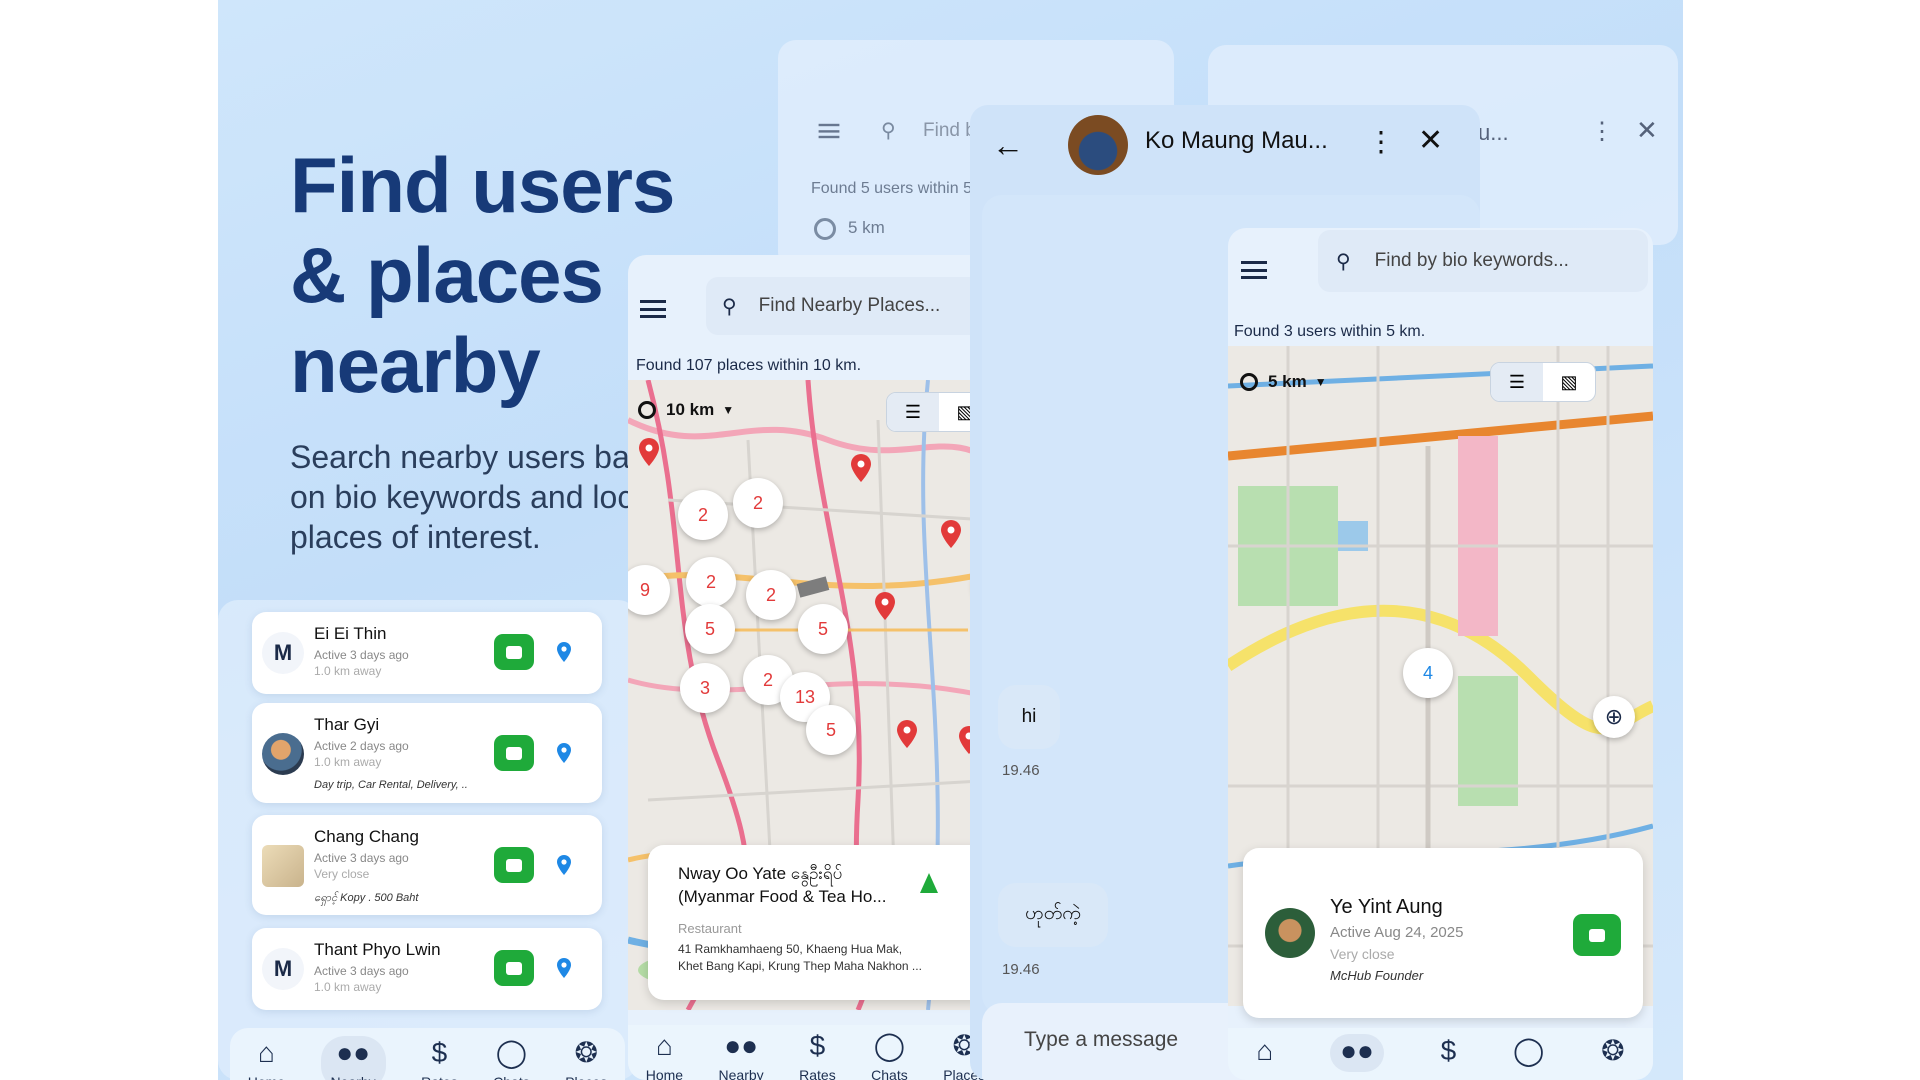  I want to click on bottom-nav: ⌂Home ●●Nearby $Rates ◯Chats ❂Places, so click(815, 1052).